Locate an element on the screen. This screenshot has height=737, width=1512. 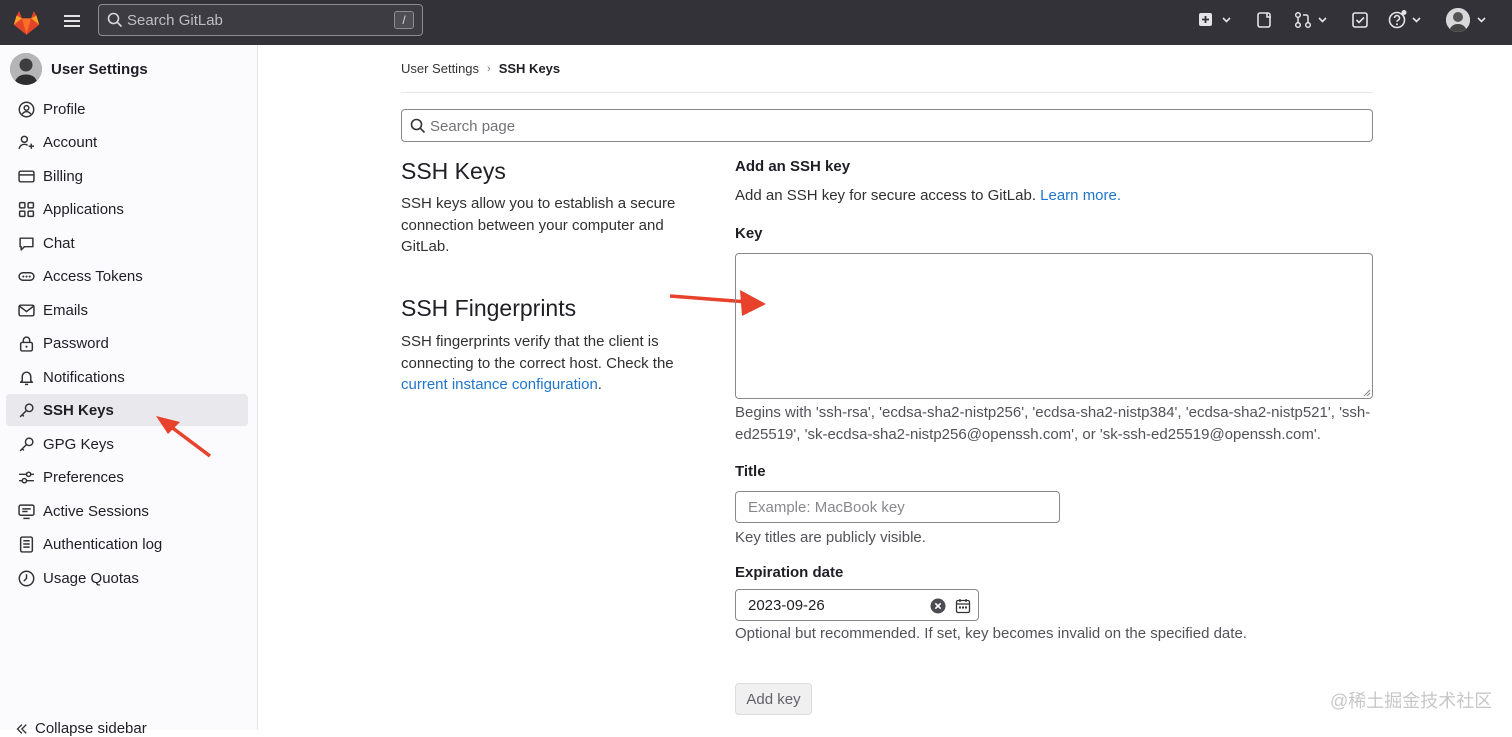
watermark: @稀土掘金技术社区 is located at coordinates (1411, 701).